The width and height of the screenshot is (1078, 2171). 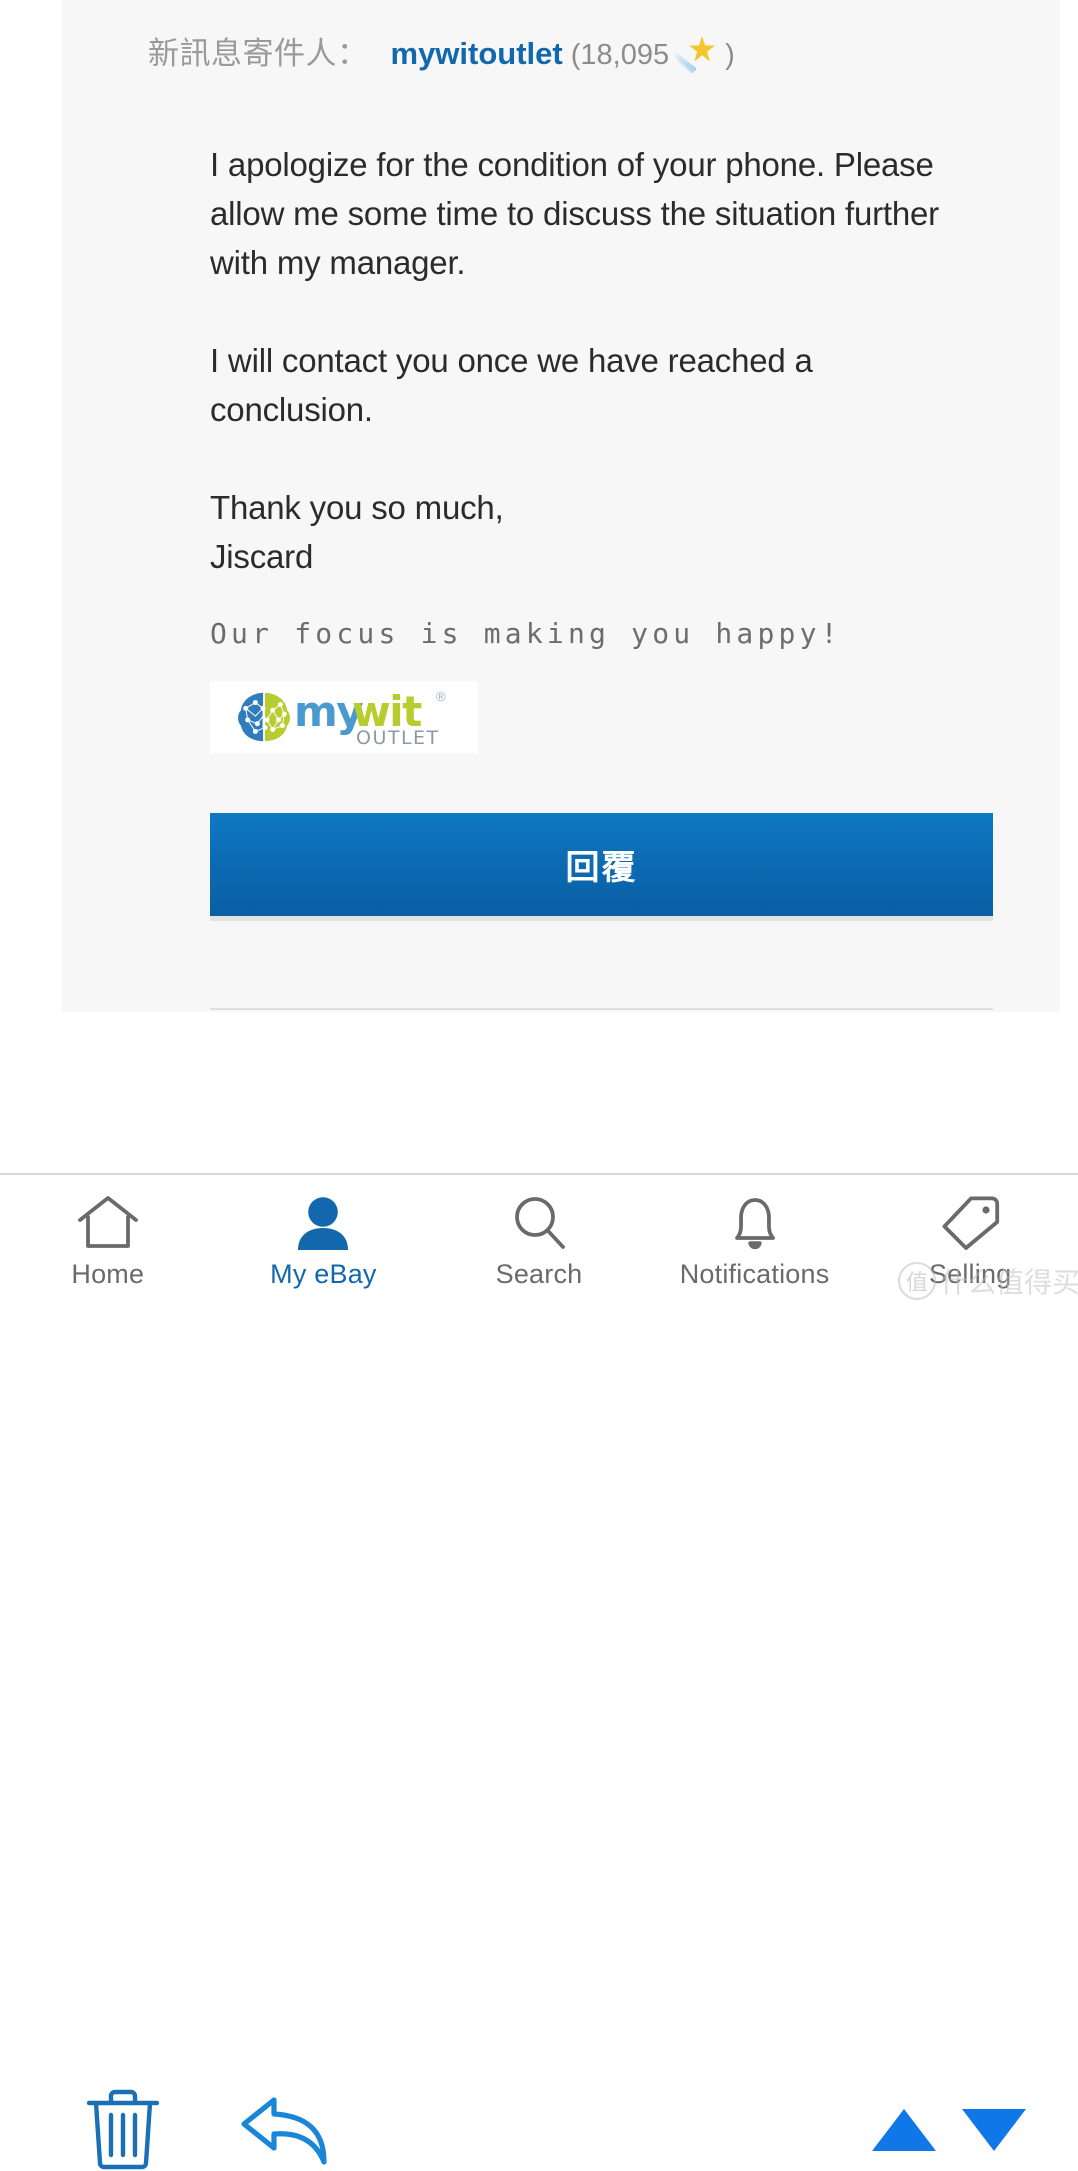 I want to click on nav-label-notifications: Notifications, so click(x=754, y=1274).